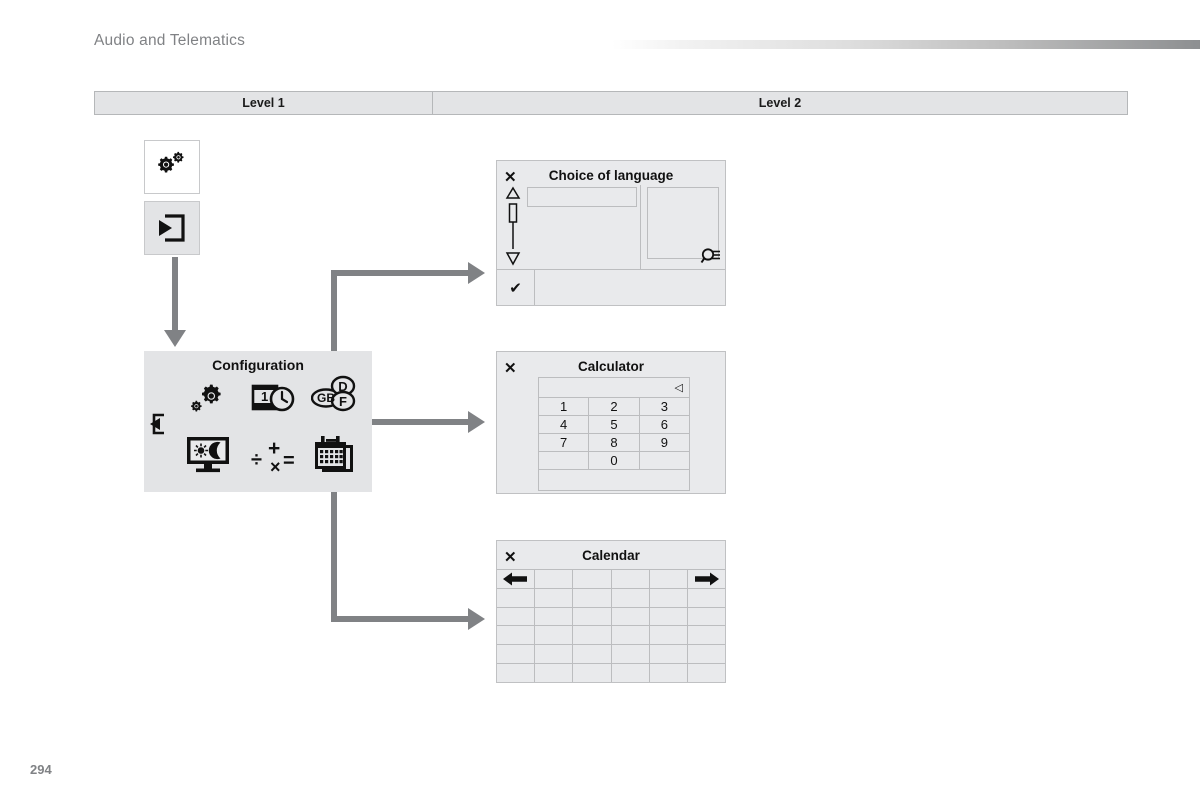 This screenshot has height=800, width=1200. What do you see at coordinates (343, 401) in the screenshot?
I see `svg-text: F` at bounding box center [343, 401].